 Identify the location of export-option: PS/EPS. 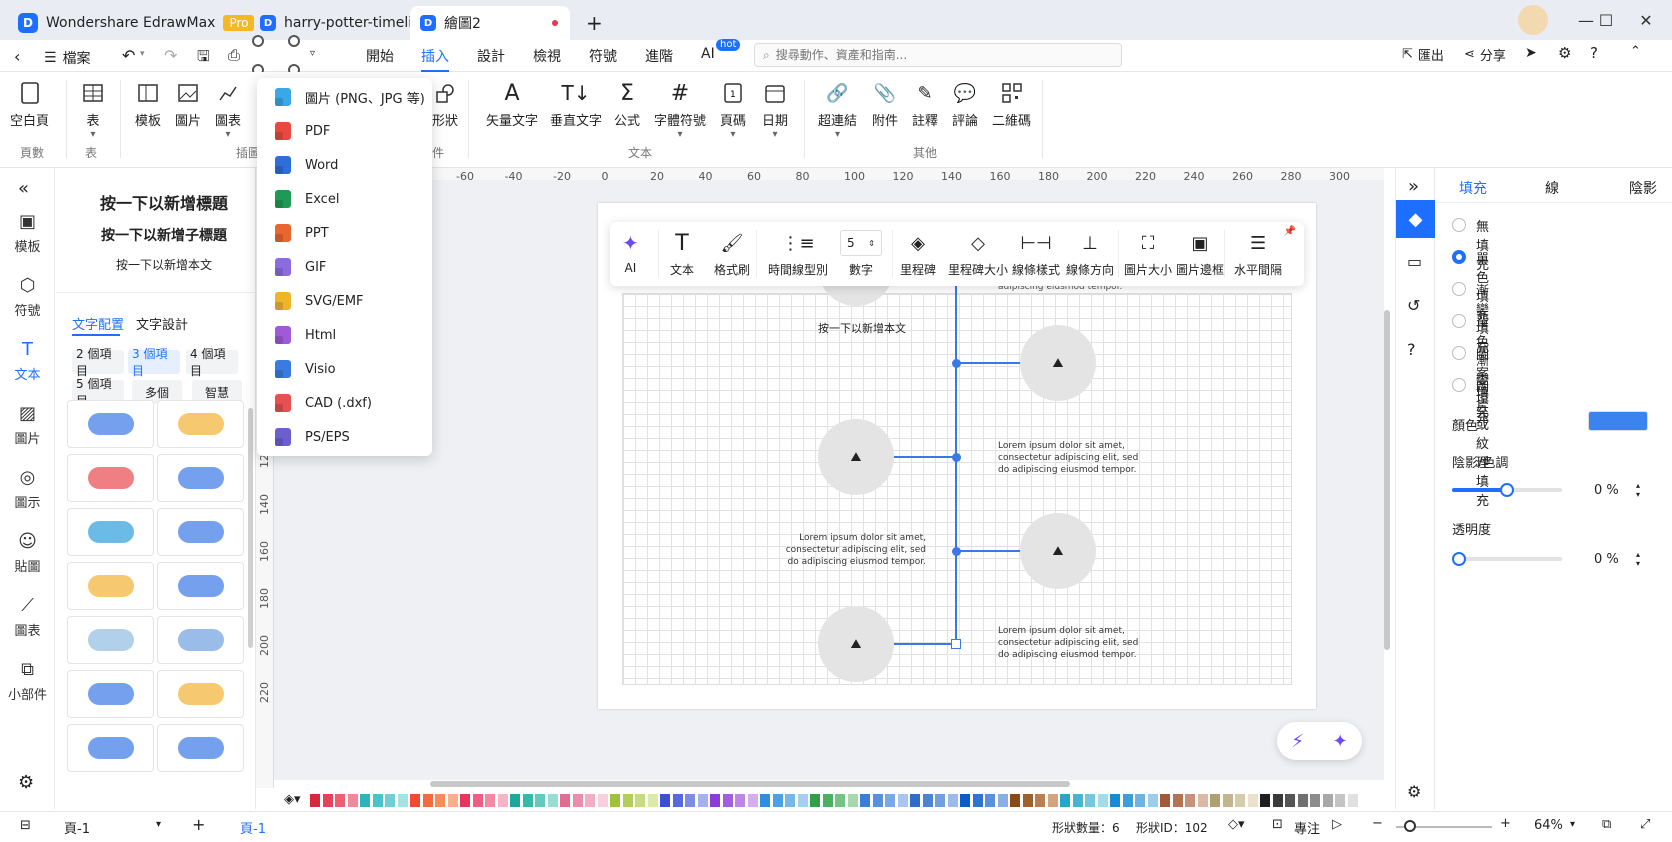
(344, 437).